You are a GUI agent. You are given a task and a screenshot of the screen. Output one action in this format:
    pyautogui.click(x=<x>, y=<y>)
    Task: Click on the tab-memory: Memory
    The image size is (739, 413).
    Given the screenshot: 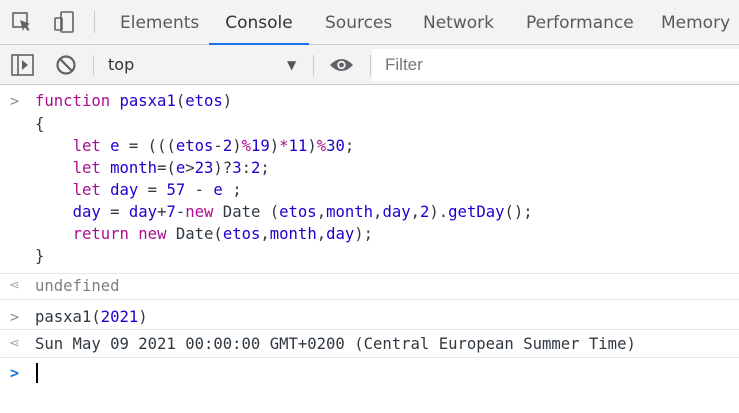 What is the action you would take?
    pyautogui.click(x=695, y=22)
    